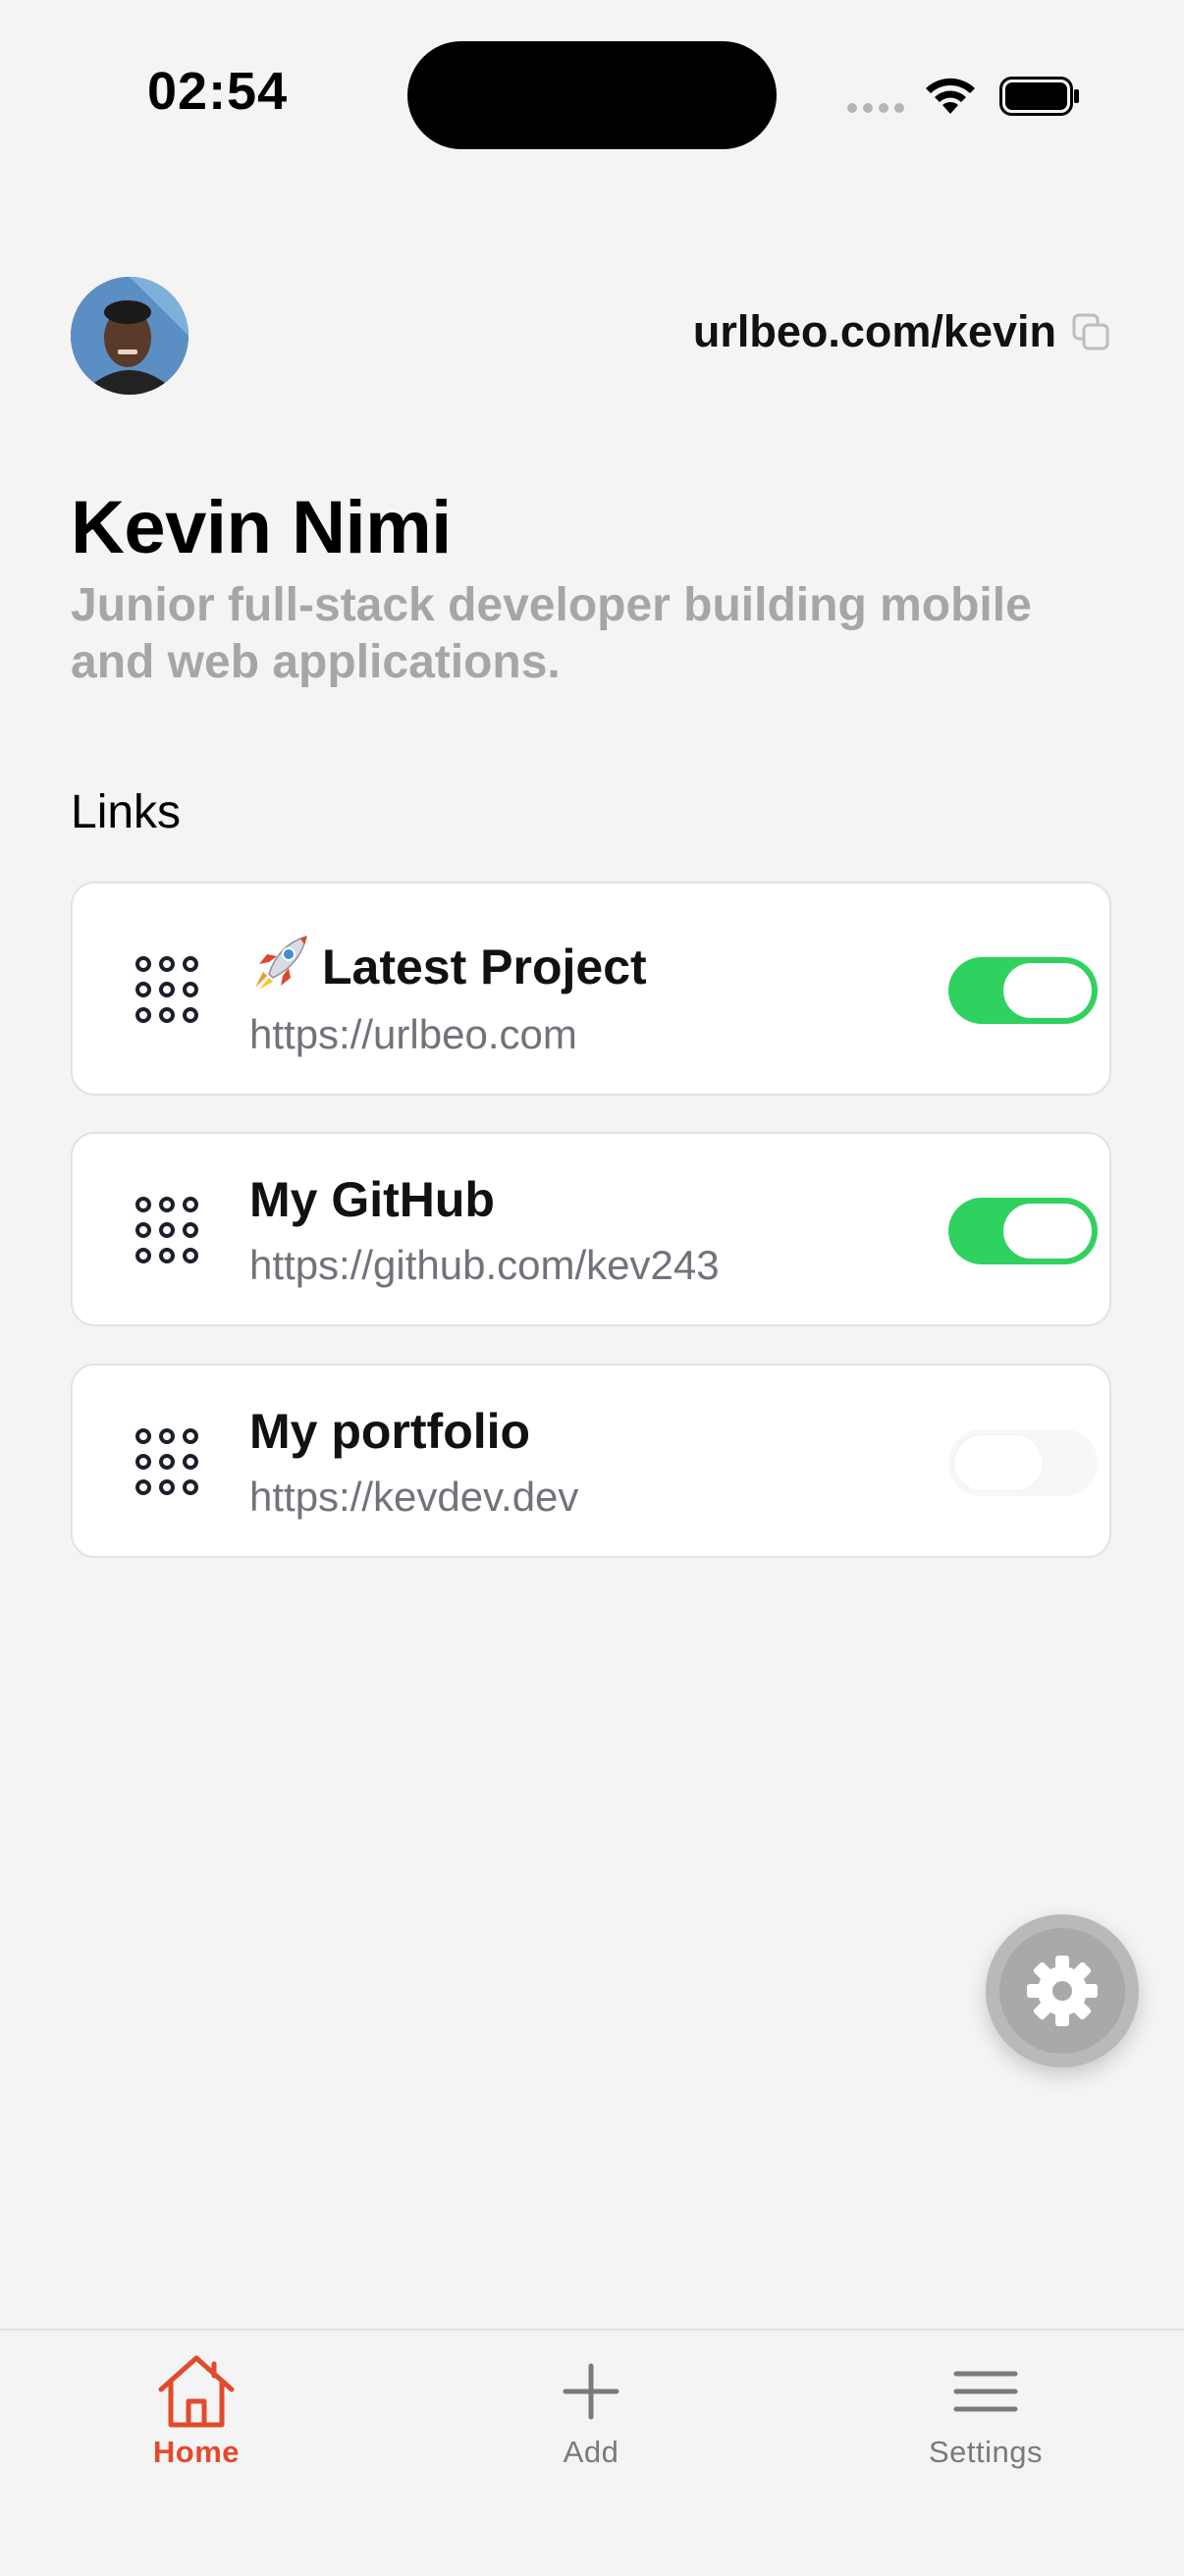  What do you see at coordinates (127, 812) in the screenshot?
I see `links-heading: Links` at bounding box center [127, 812].